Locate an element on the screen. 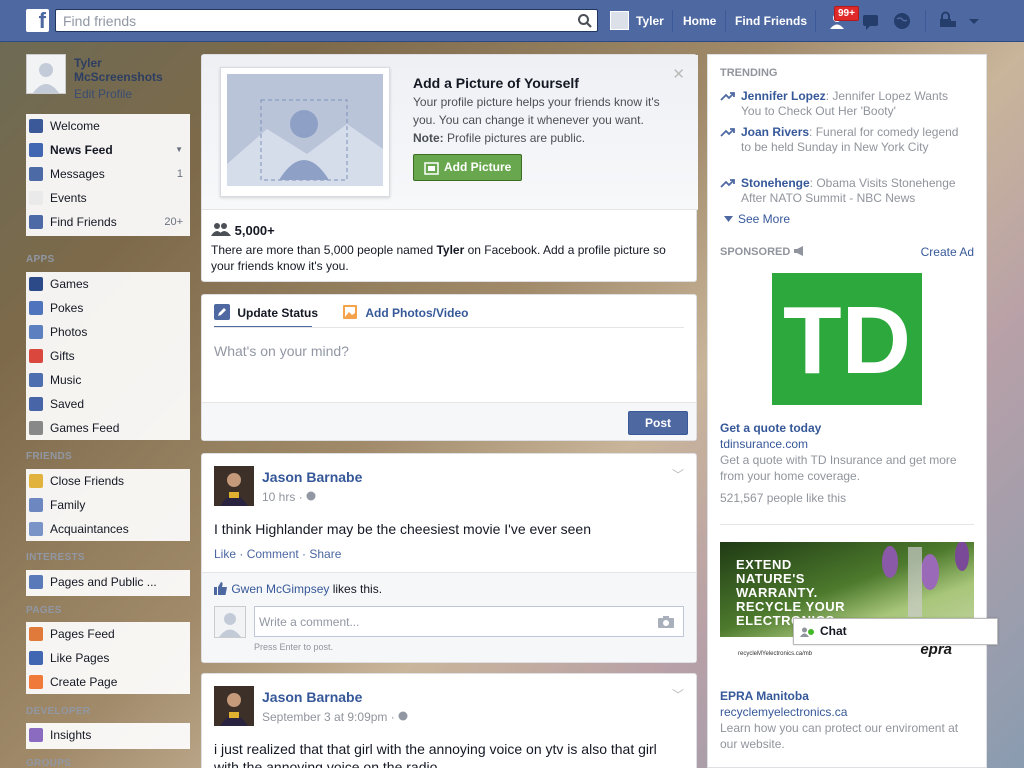 The height and width of the screenshot is (768, 1024). liker-name: Gwen McGimpsey is located at coordinates (280, 589).